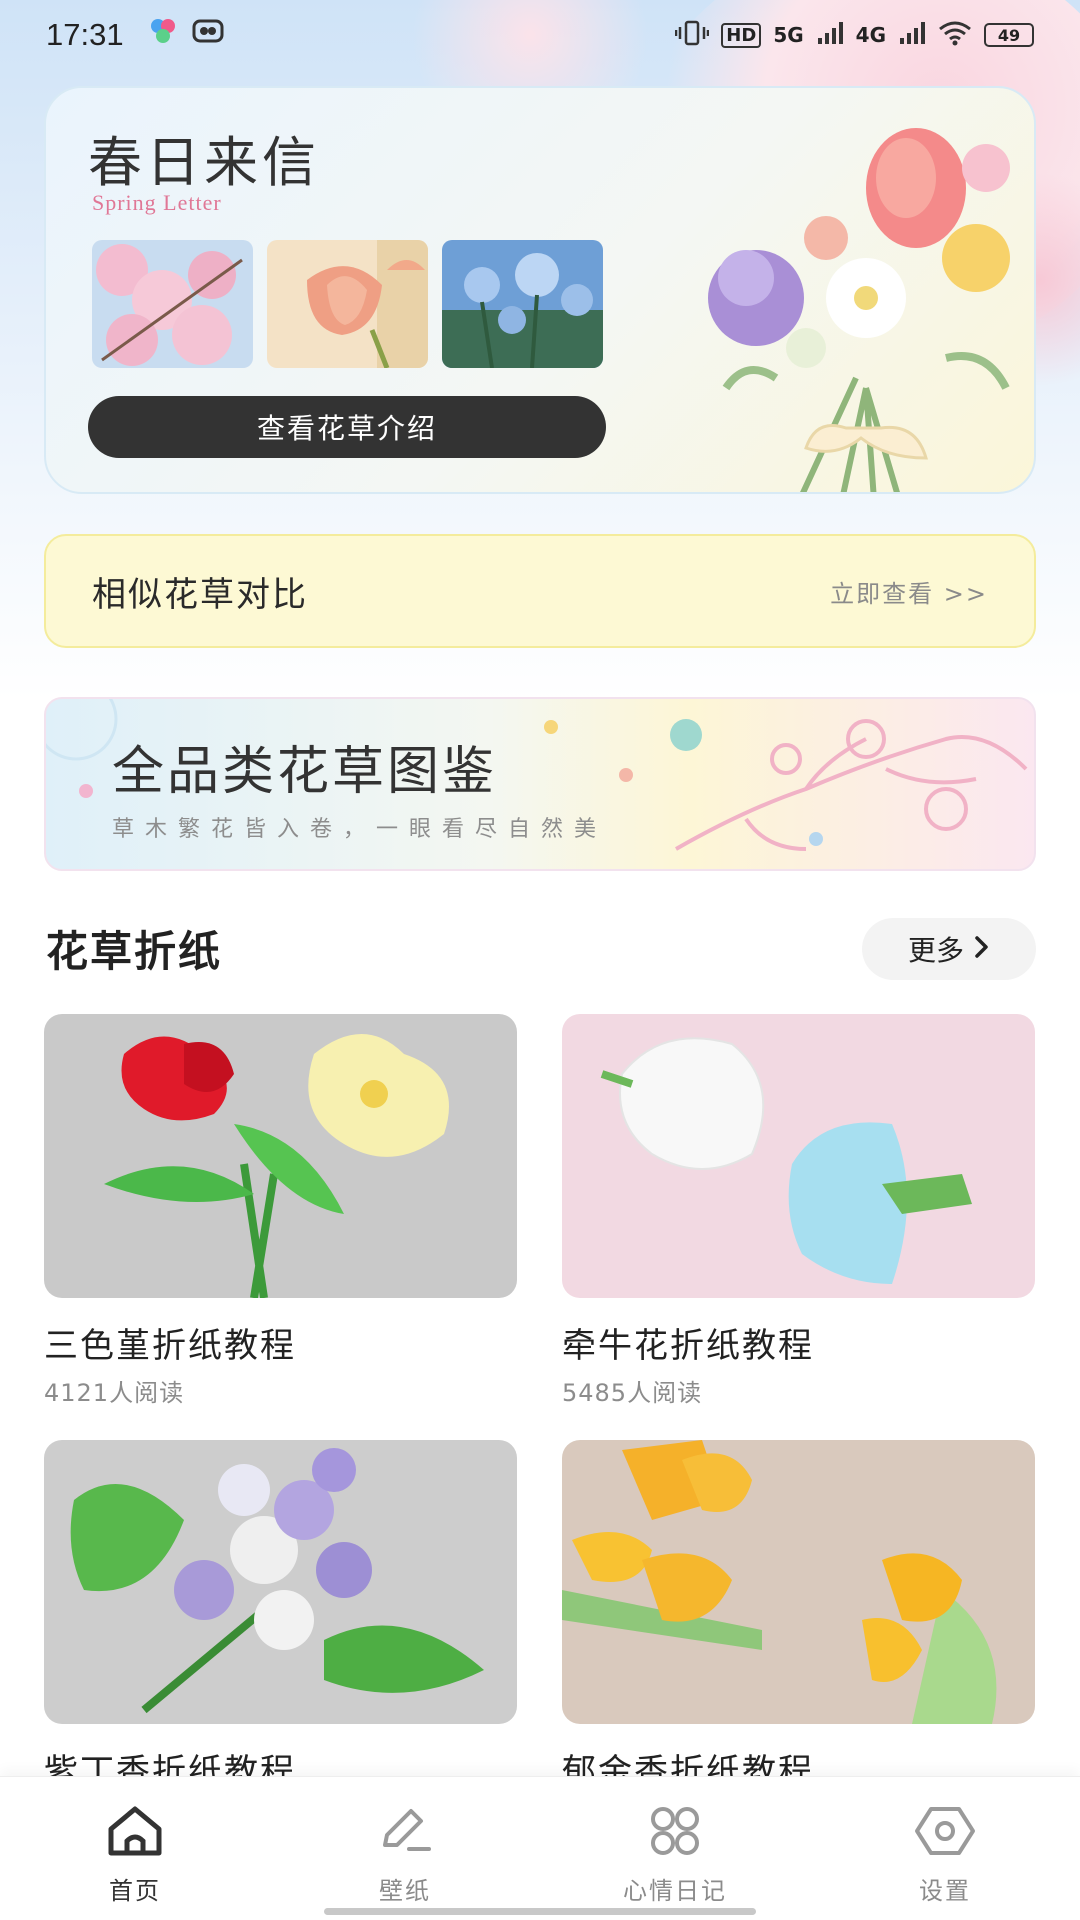  Describe the element at coordinates (135, 1891) in the screenshot. I see `tab-label: 首页` at that location.